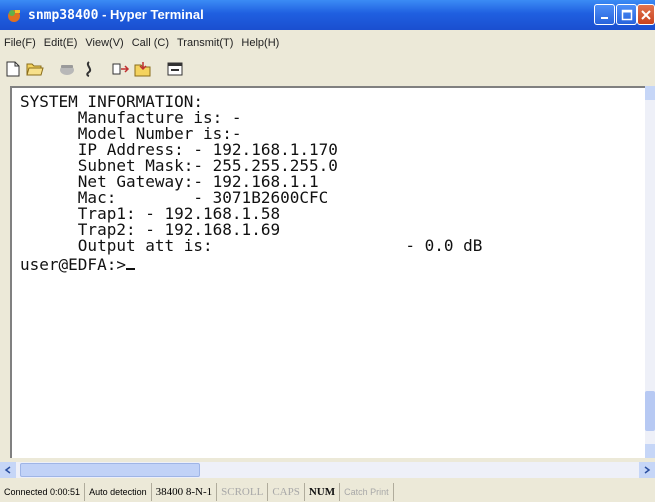 The width and height of the screenshot is (655, 502). I want to click on close-button, so click(646, 14).